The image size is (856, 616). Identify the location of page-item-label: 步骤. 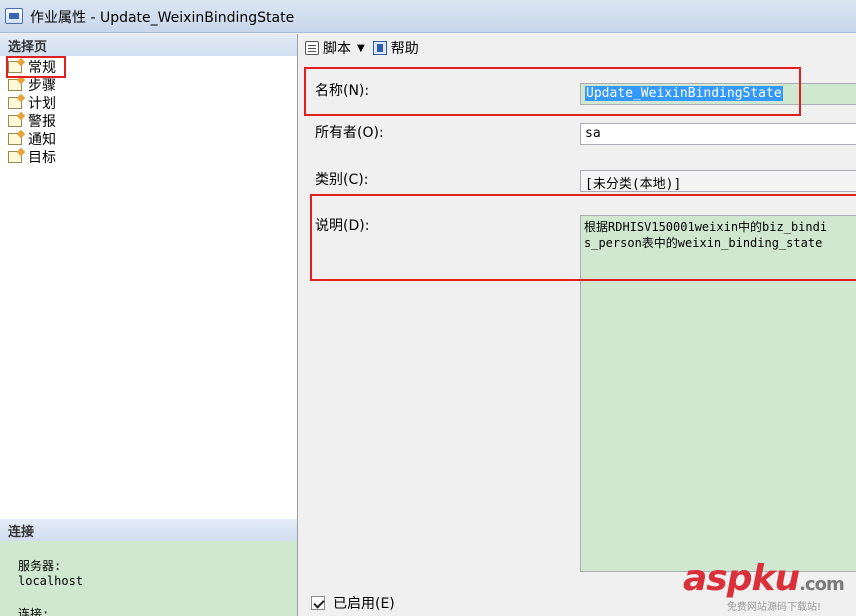
(42, 86).